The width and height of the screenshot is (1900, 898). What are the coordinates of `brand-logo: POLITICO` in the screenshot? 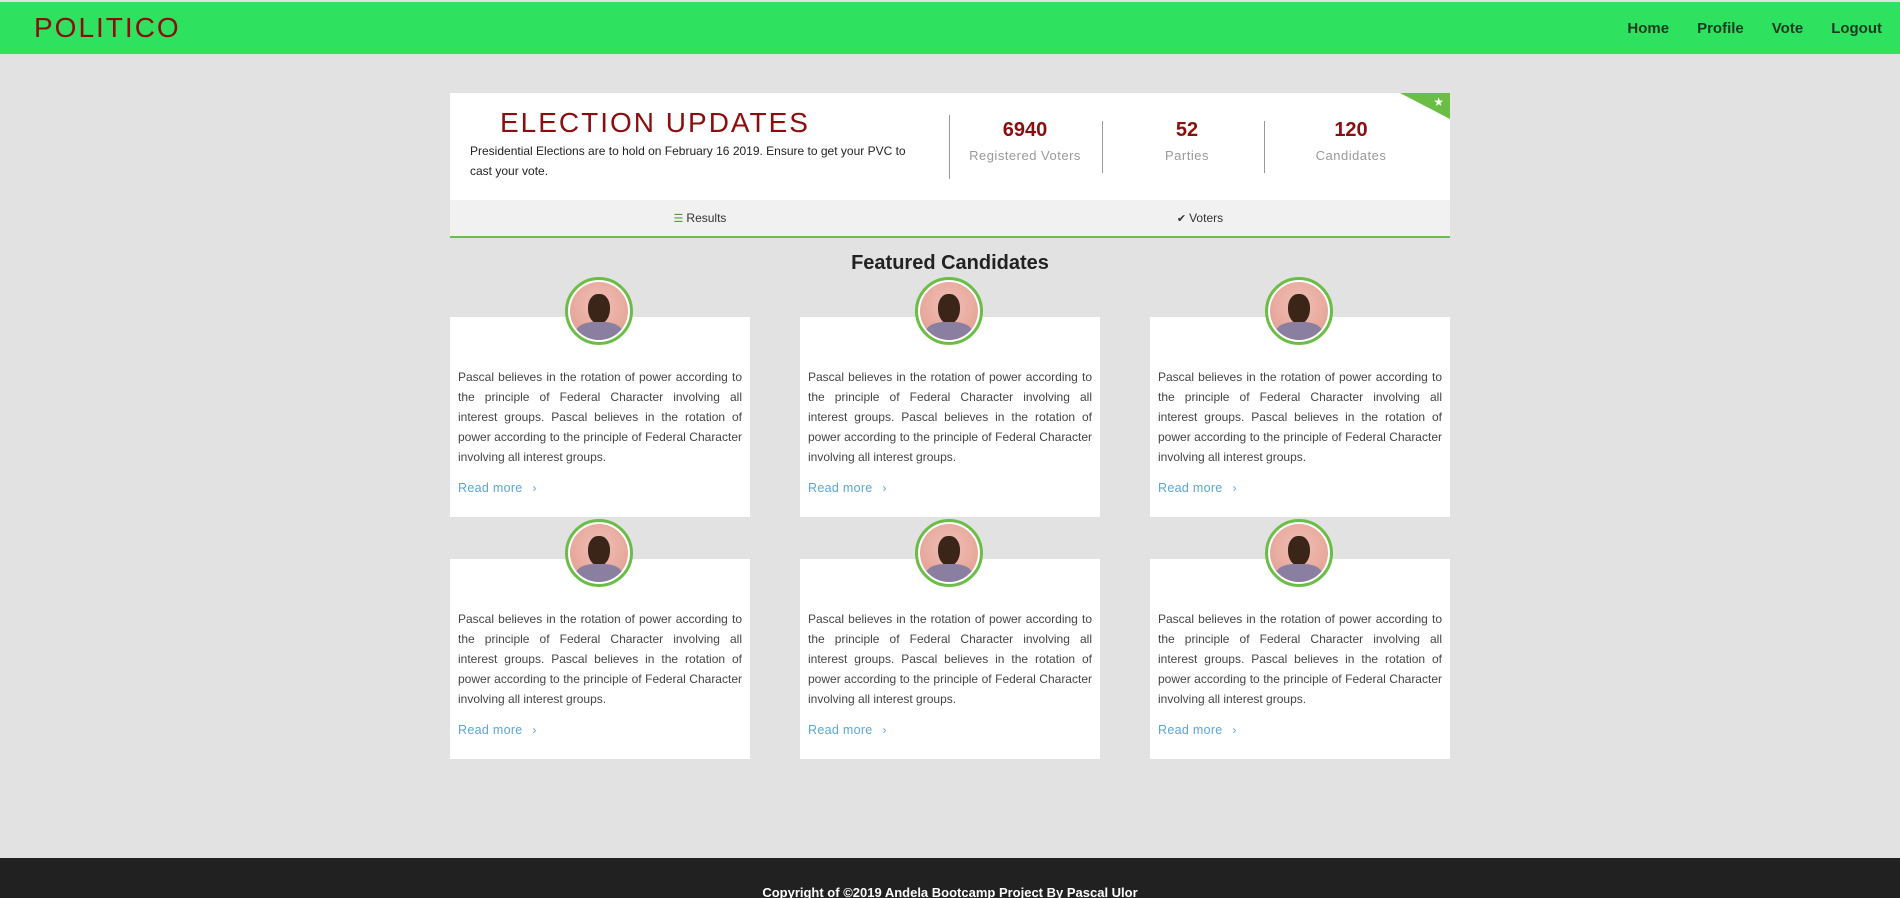 It's located at (107, 28).